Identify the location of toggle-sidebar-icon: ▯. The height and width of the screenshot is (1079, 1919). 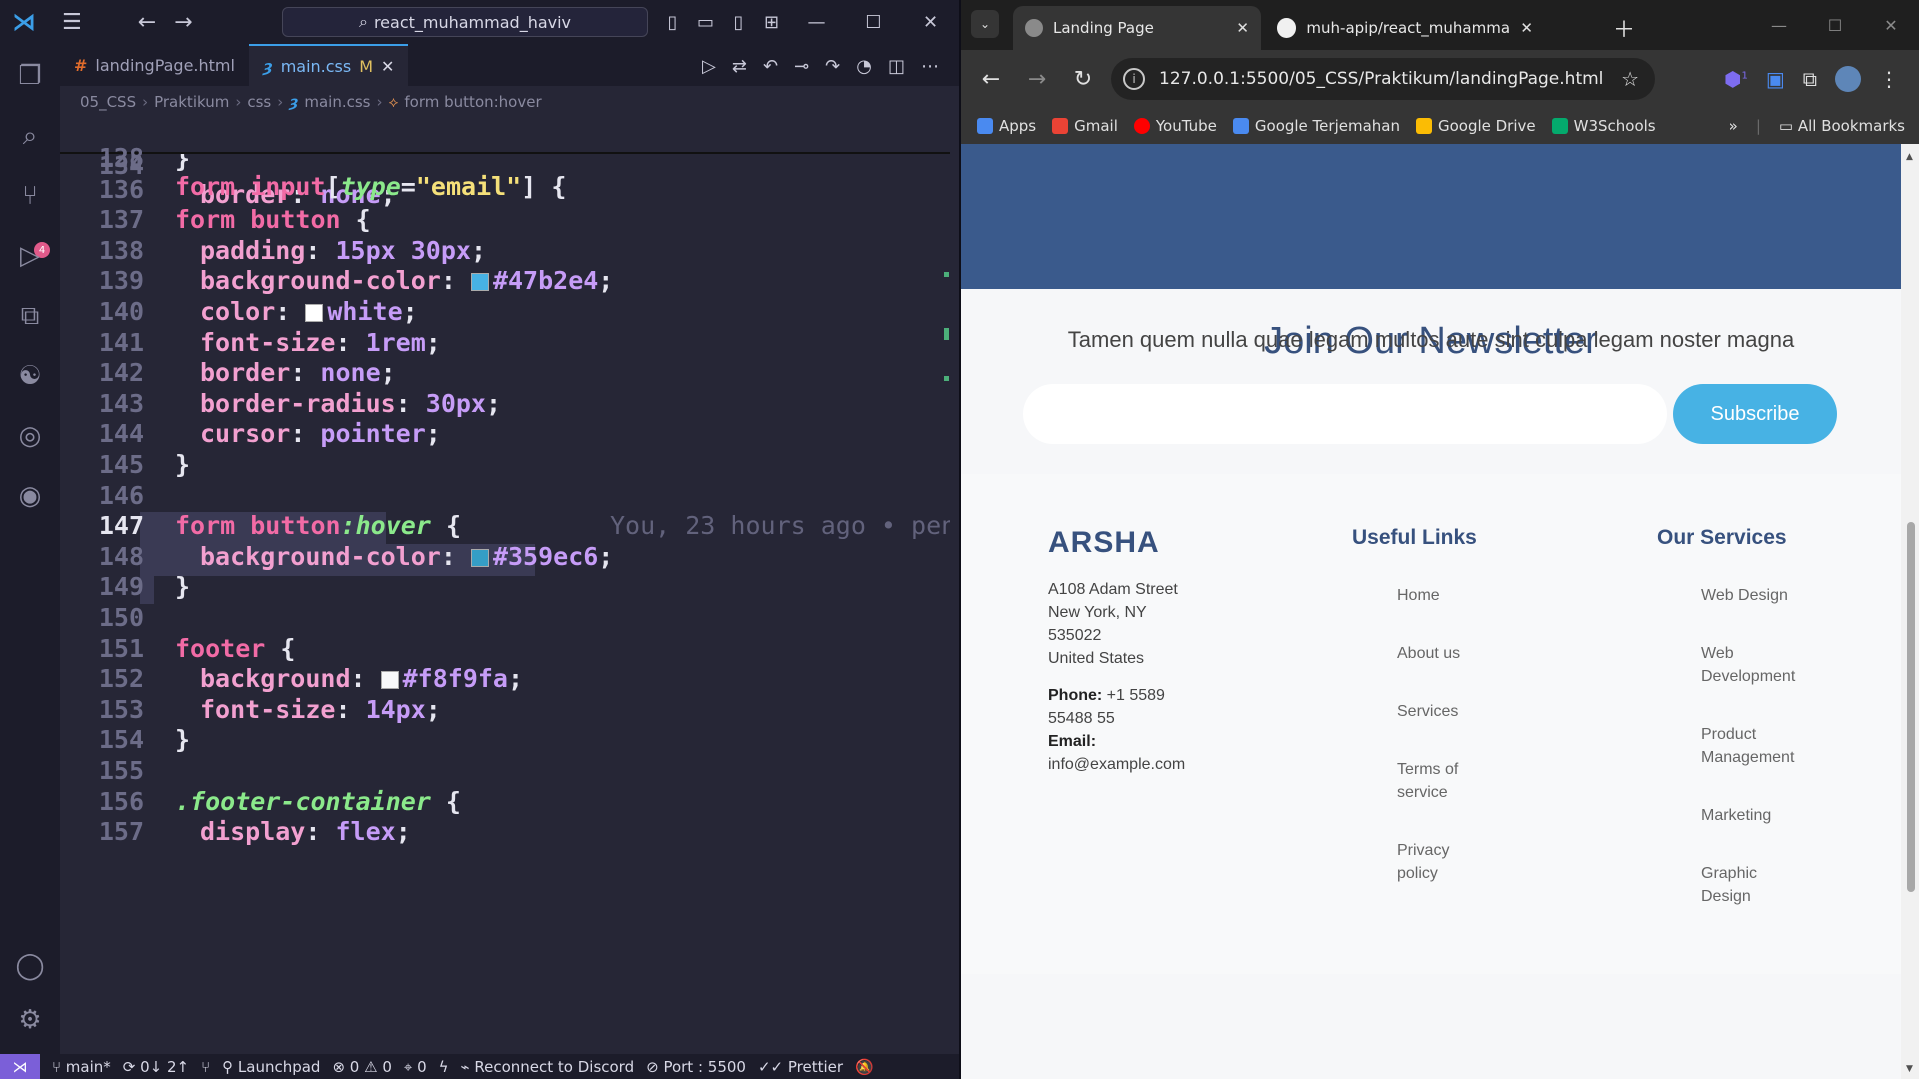
(672, 22).